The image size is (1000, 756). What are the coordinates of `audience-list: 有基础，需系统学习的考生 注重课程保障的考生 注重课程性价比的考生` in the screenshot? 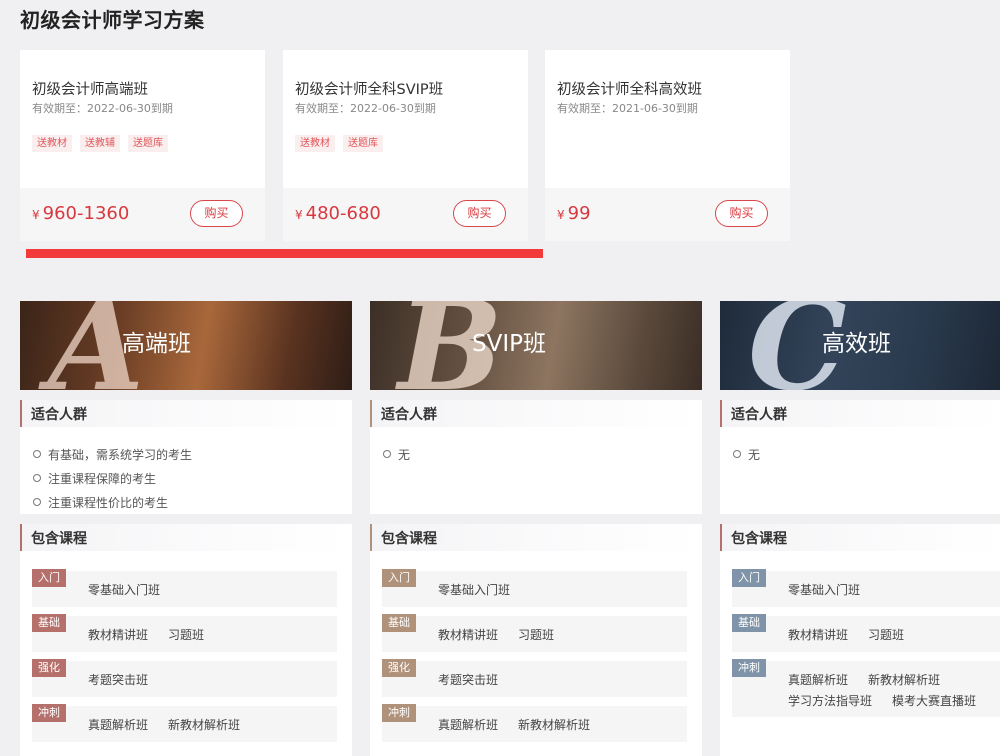 It's located at (186, 470).